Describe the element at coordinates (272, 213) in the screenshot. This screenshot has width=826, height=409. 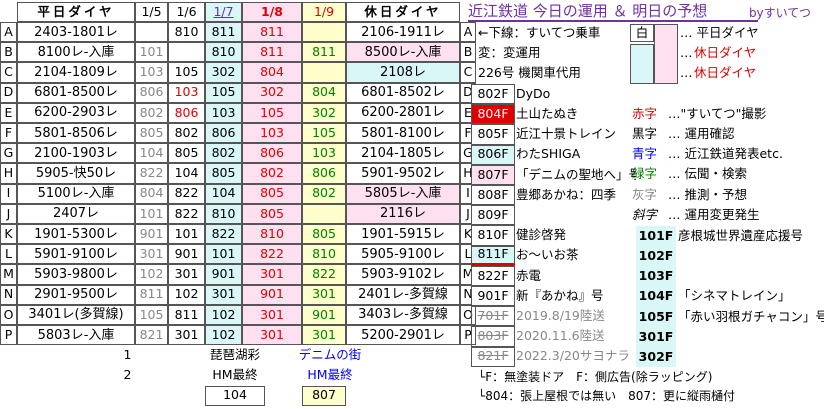
I see `car-J-3: 805` at that location.